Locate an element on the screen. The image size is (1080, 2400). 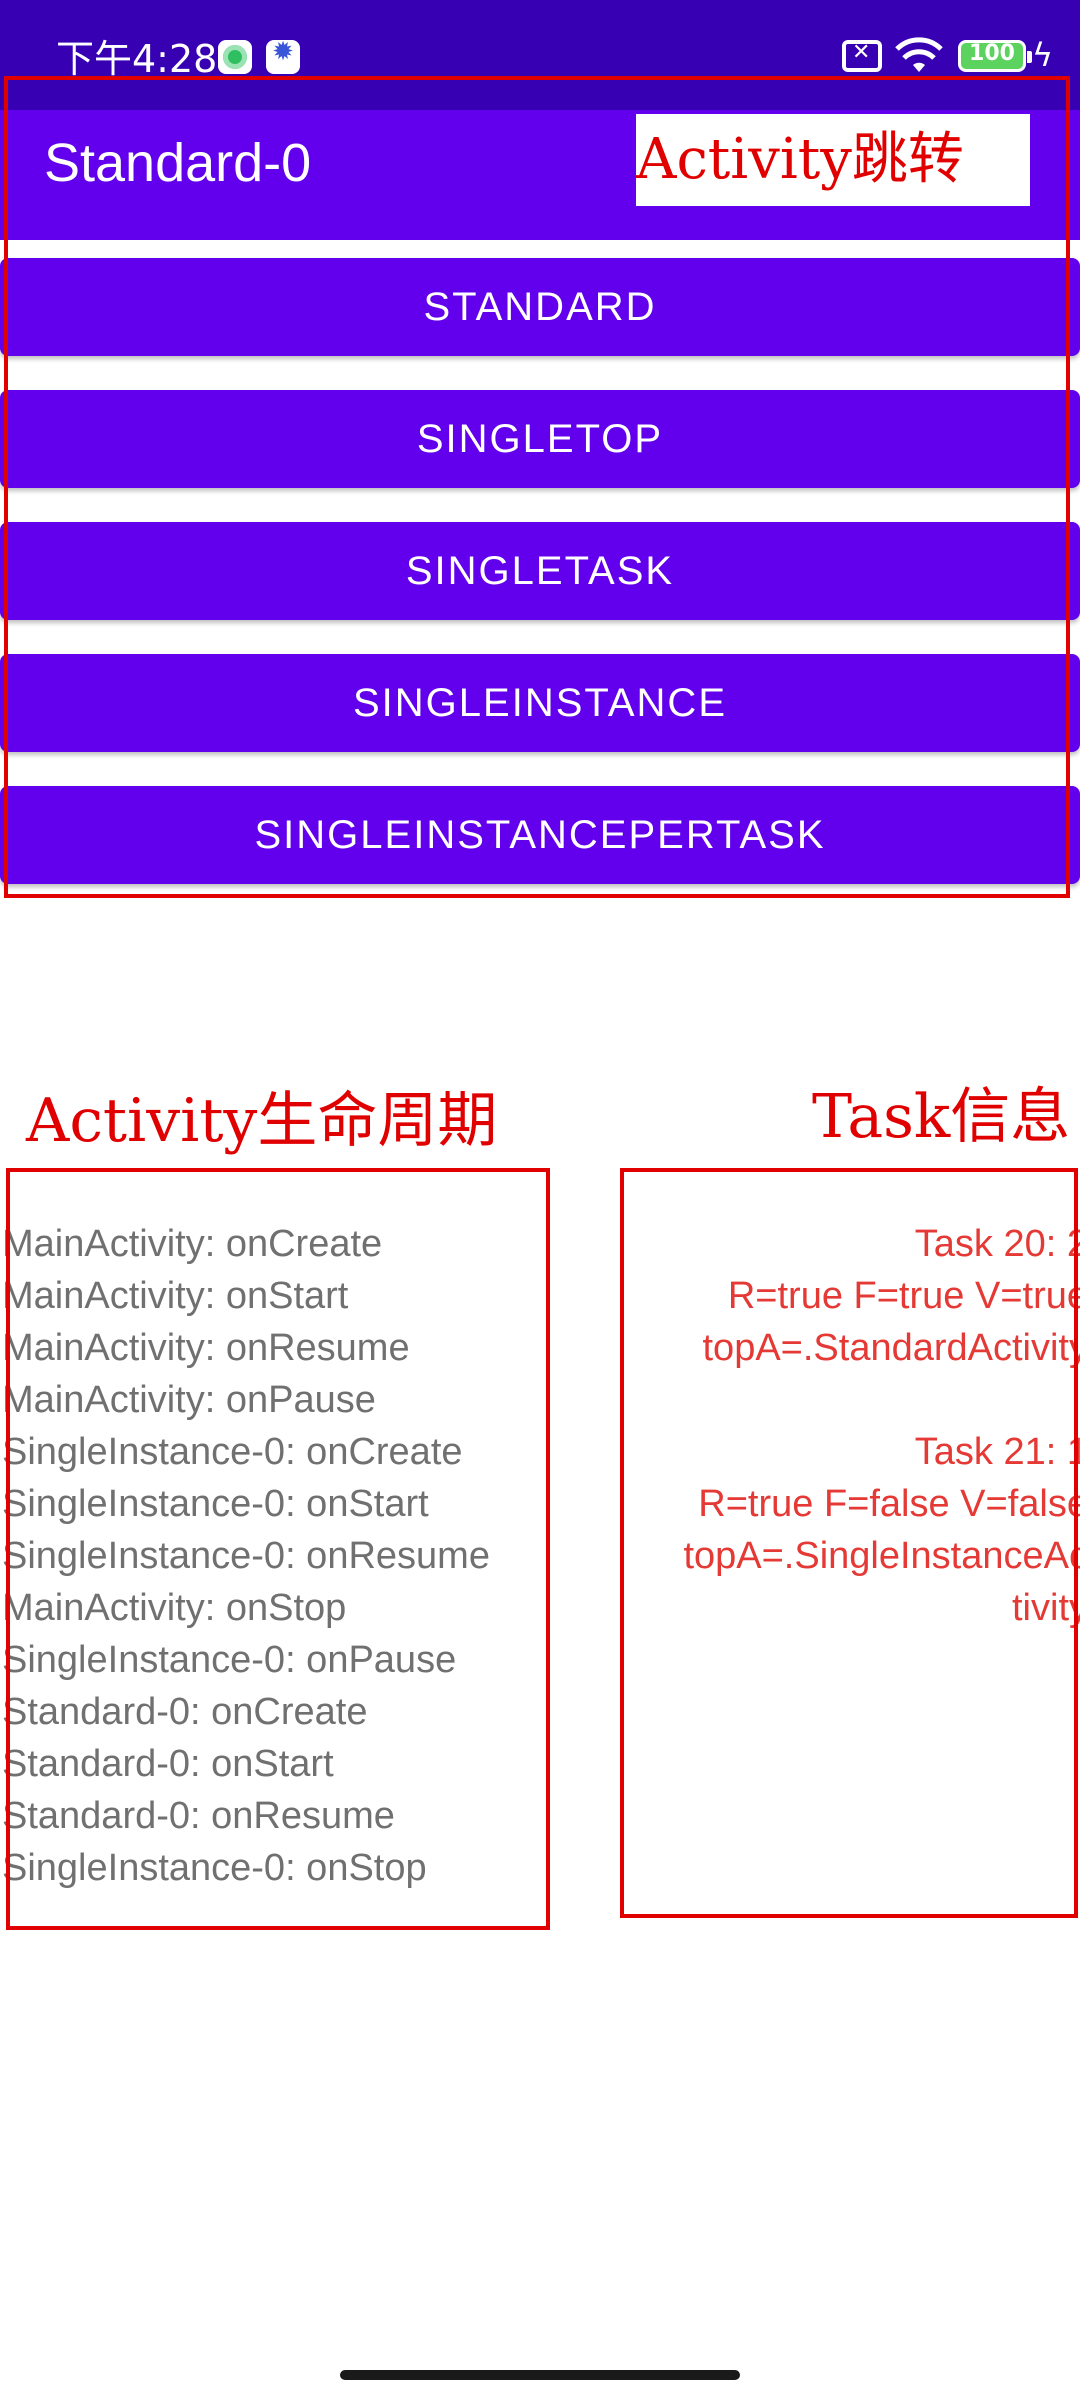
charging-bolt-icon: ϟ is located at coordinates (1043, 55).